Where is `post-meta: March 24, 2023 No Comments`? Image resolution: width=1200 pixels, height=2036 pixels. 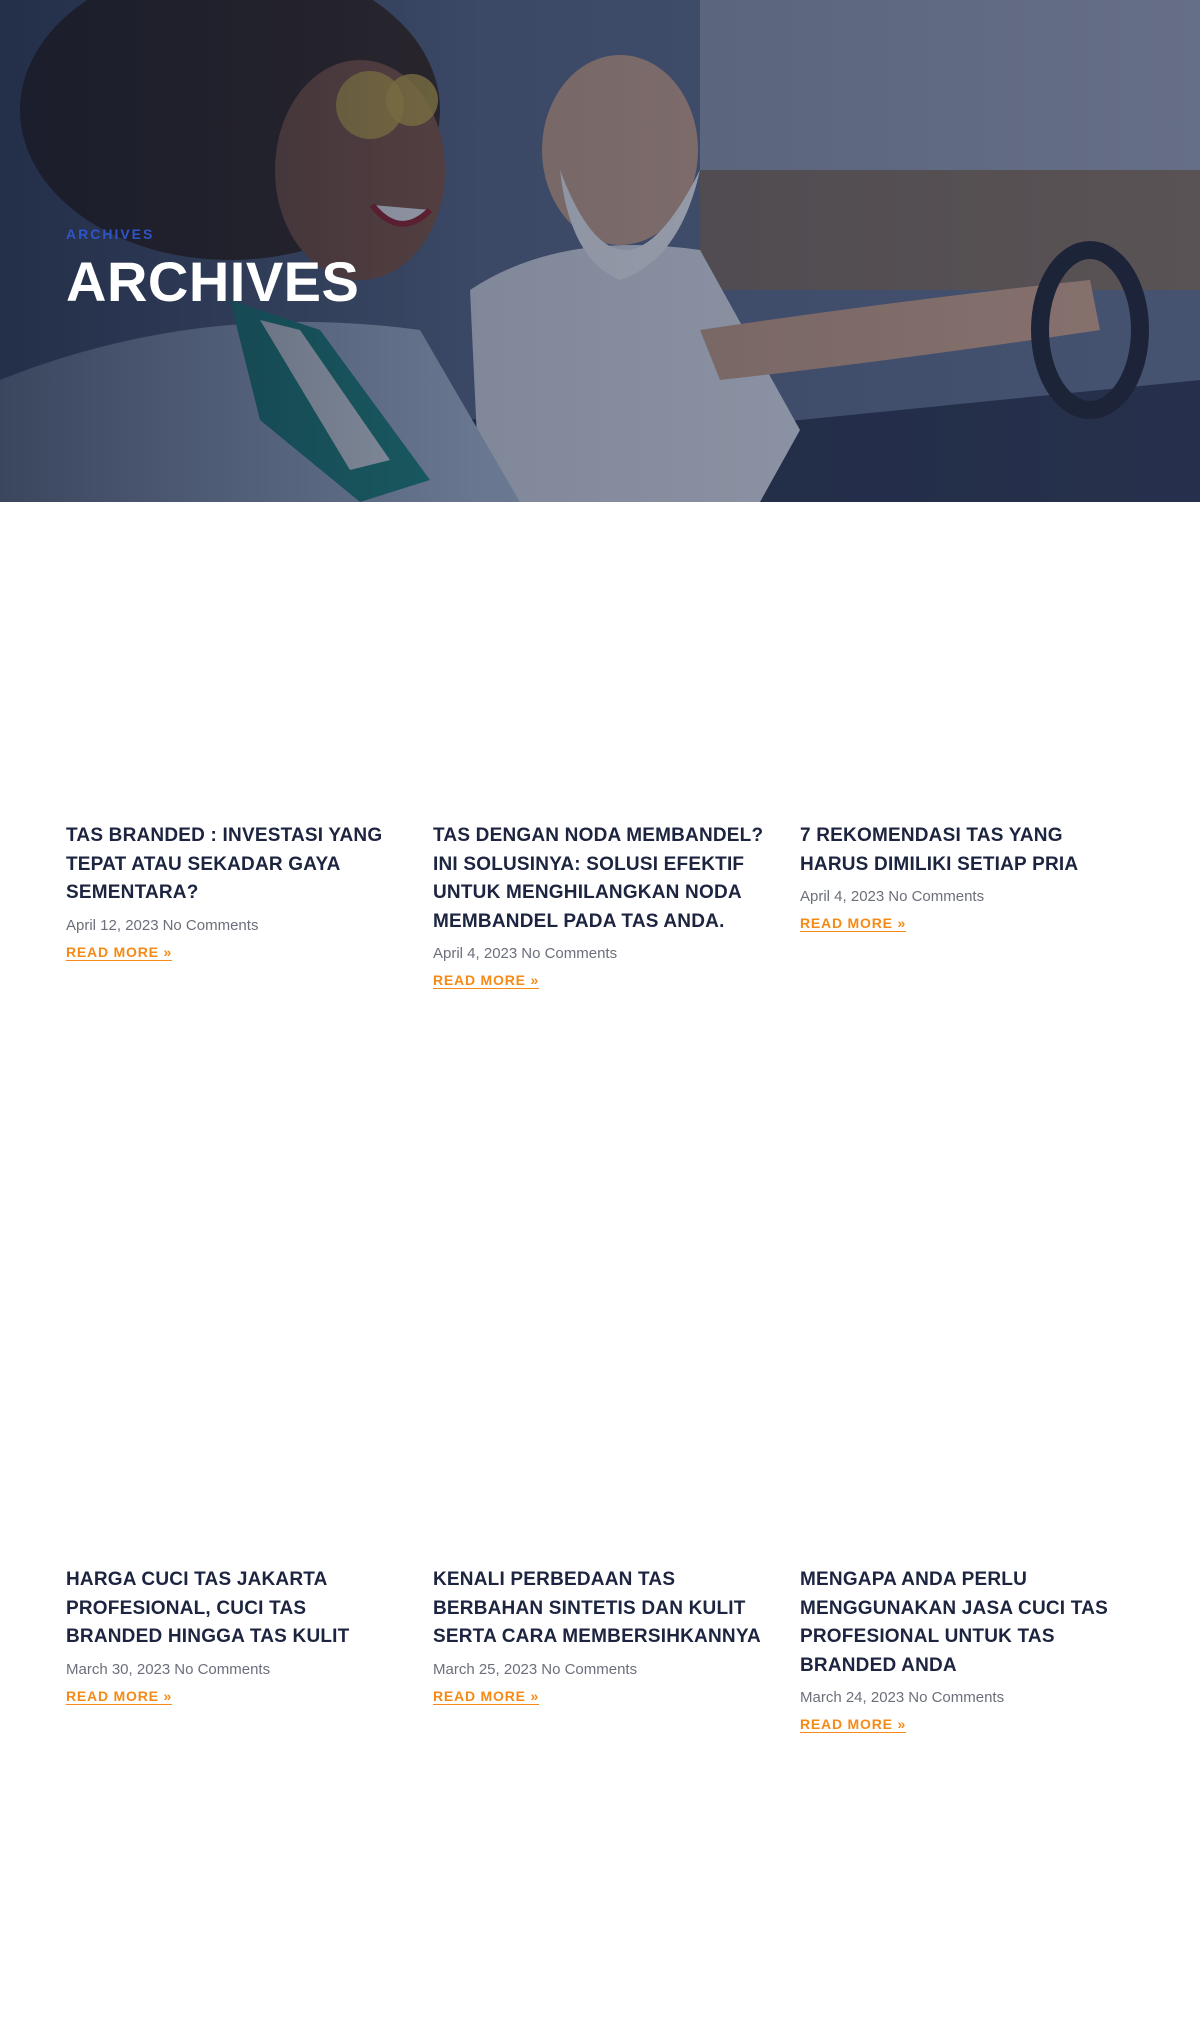
post-meta: March 24, 2023 No Comments is located at coordinates (968, 1698).